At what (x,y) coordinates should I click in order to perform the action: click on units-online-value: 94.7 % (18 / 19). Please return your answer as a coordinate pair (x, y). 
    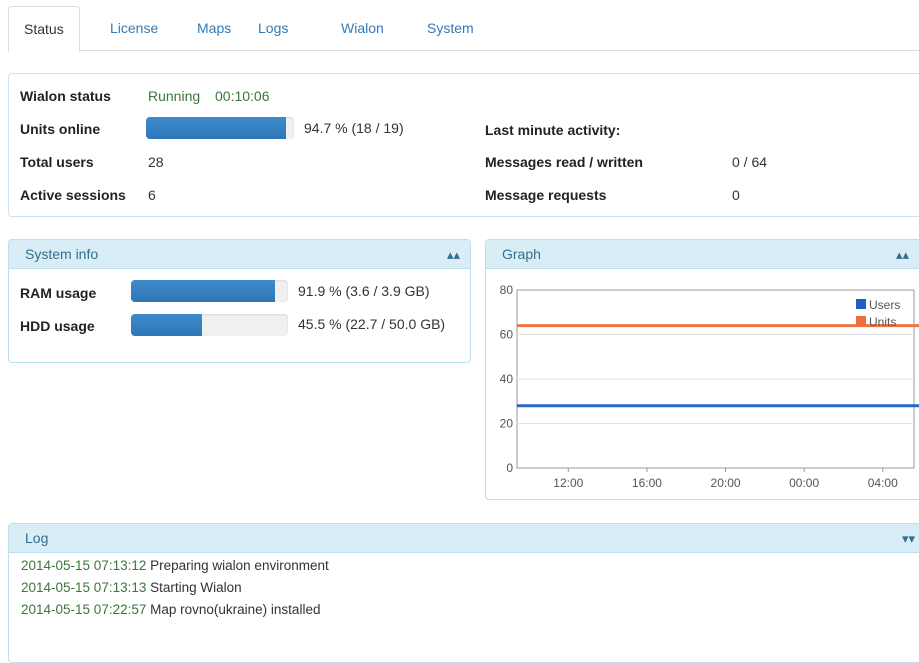
    Looking at the image, I should click on (354, 128).